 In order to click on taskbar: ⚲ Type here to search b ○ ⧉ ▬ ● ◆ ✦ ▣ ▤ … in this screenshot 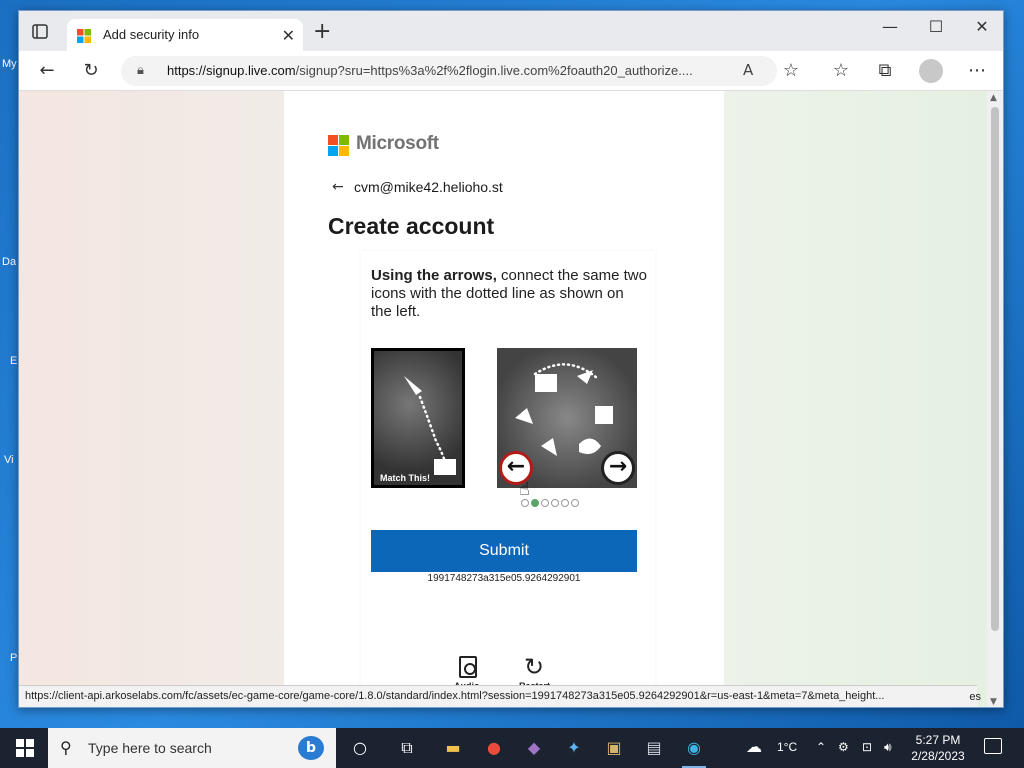, I will do `click(512, 748)`.